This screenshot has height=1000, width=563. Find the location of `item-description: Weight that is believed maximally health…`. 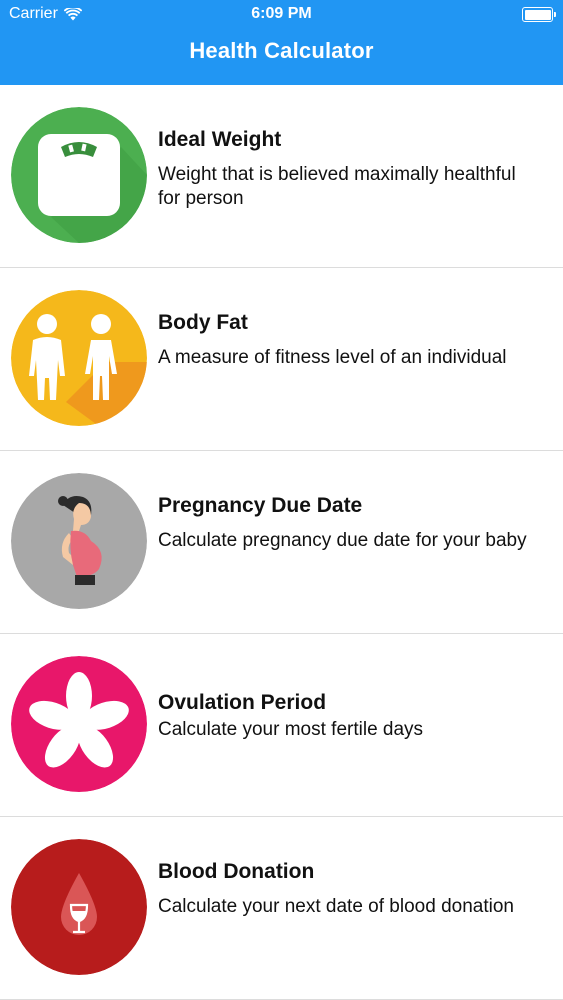

item-description: Weight that is believed maximally health… is located at coordinates (337, 186).